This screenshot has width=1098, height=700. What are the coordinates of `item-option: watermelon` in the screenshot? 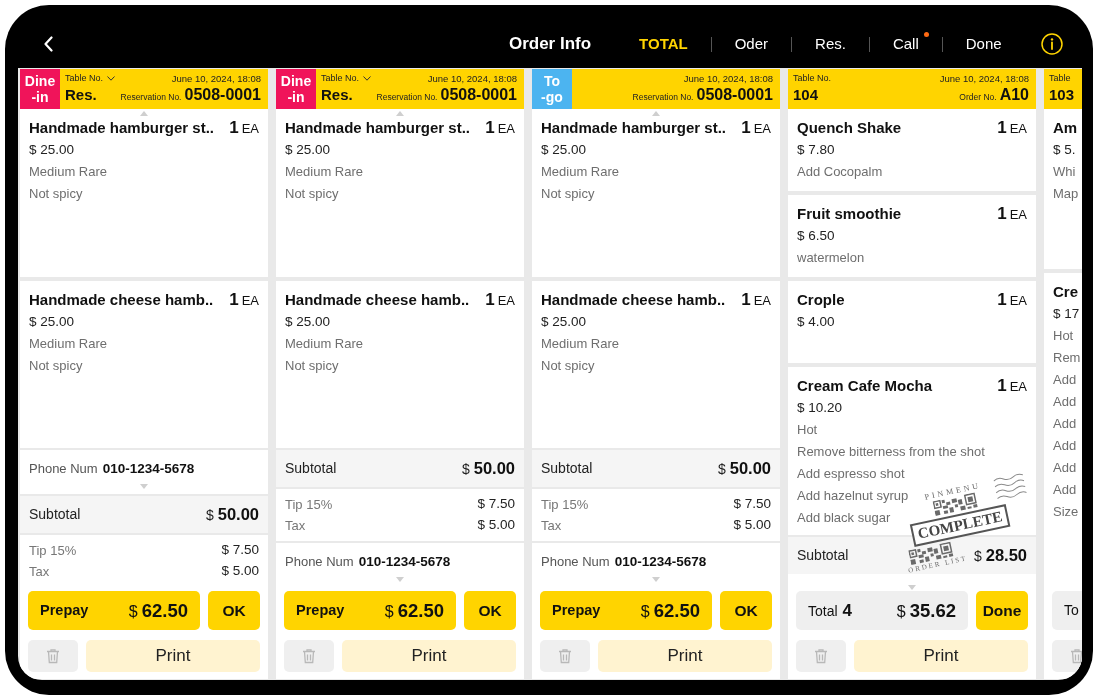 It's located at (831, 258).